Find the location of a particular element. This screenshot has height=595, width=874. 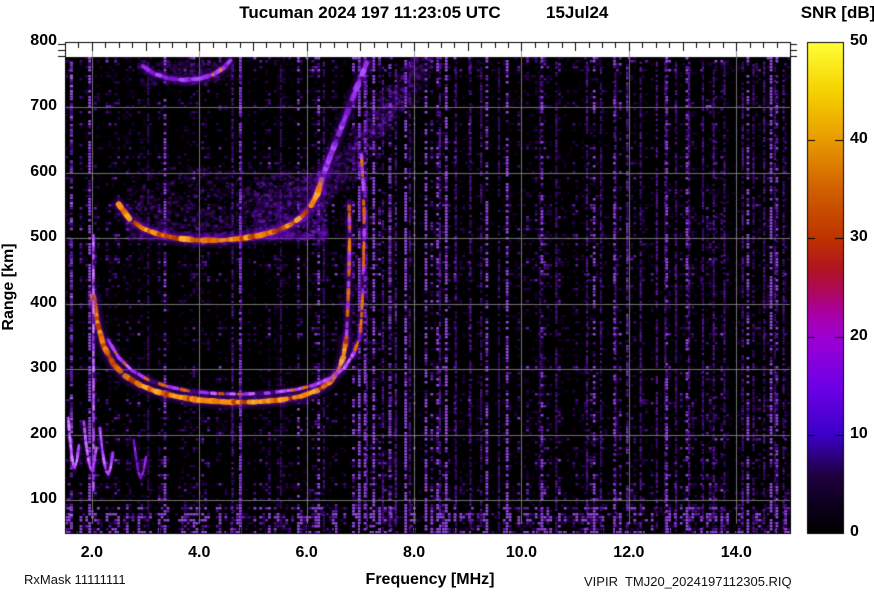

x-tick-label: 2.0 is located at coordinates (91, 552).